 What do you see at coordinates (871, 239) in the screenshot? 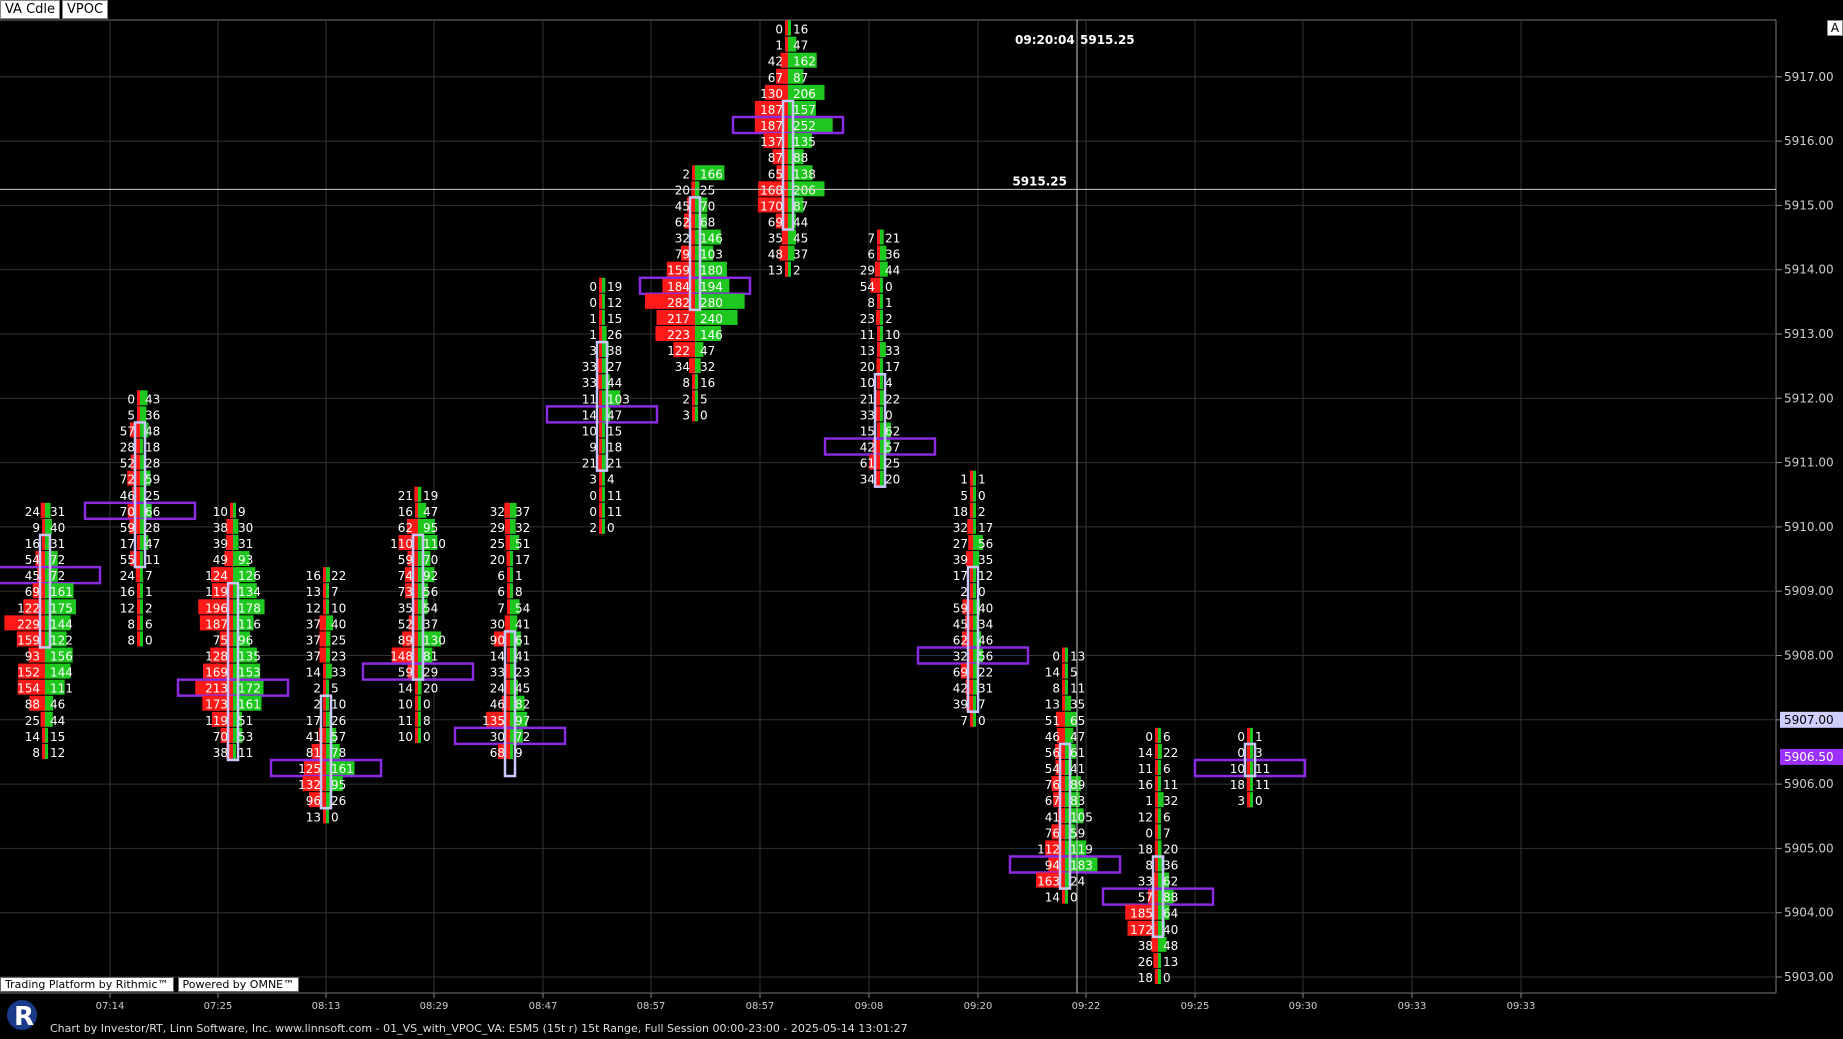
I see `bid-volume-label: 7` at bounding box center [871, 239].